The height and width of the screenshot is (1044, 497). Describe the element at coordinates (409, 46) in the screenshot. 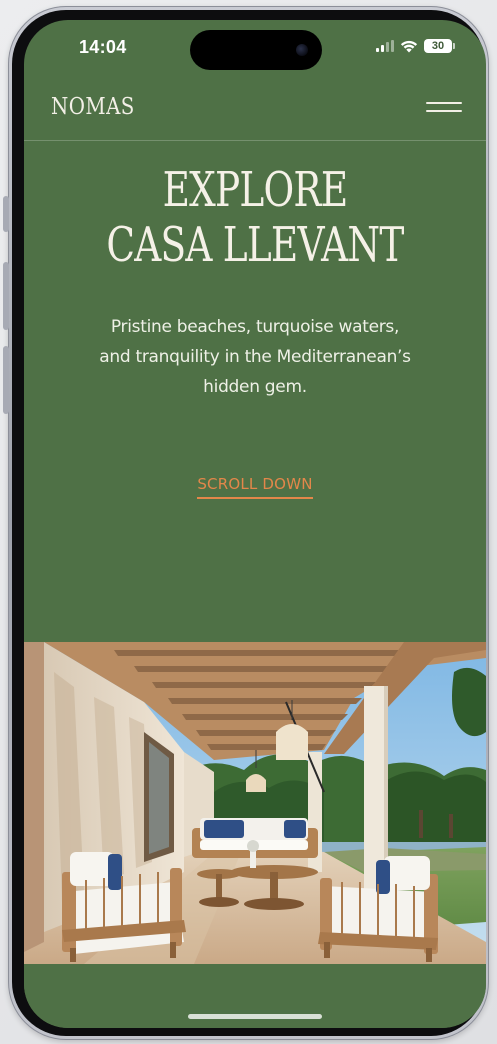

I see `wifi-icon` at that location.